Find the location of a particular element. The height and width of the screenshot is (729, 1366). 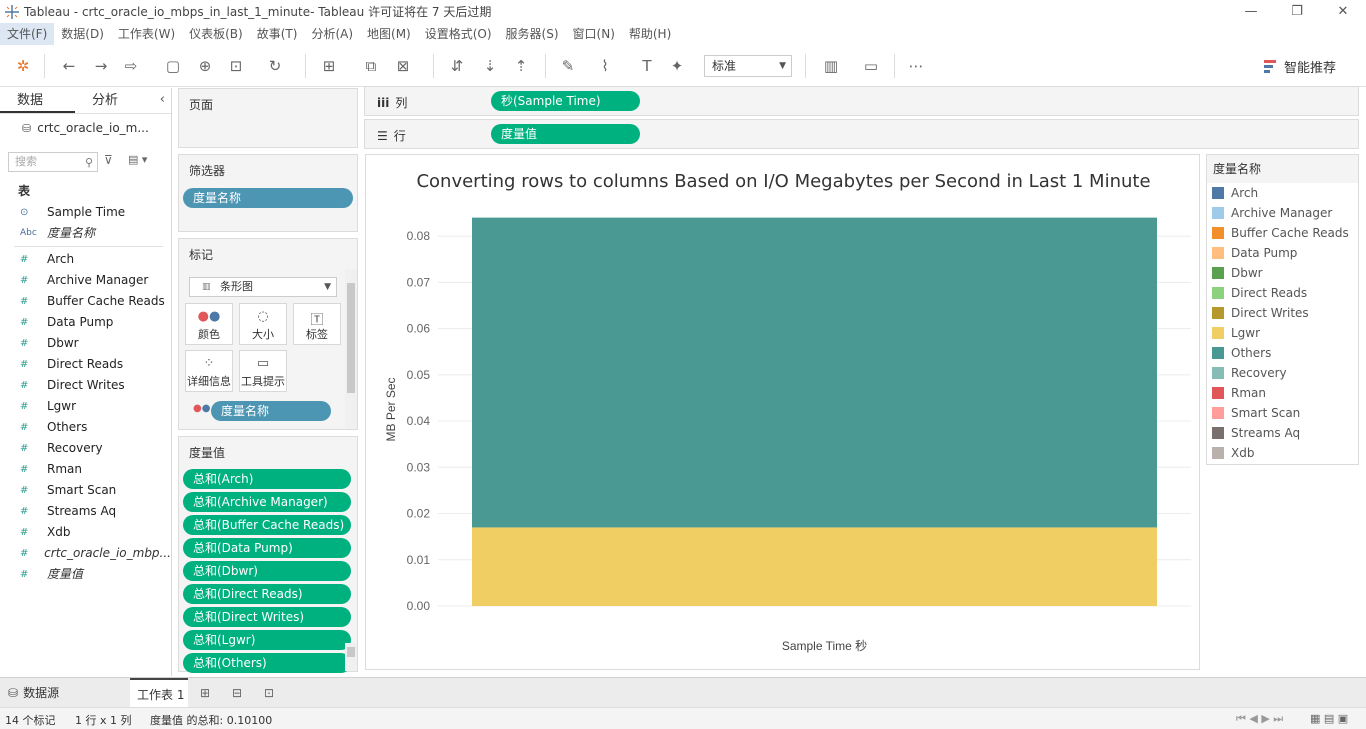

view-options-icon: ▤ ▾ is located at coordinates (137, 159).